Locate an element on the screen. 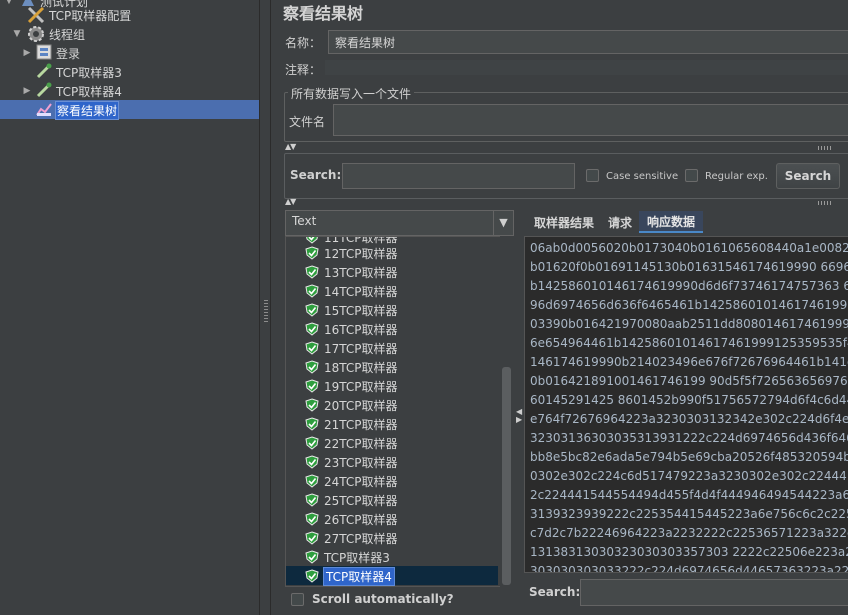 This screenshot has width=848, height=615. response-search-label: Search: is located at coordinates (555, 592).